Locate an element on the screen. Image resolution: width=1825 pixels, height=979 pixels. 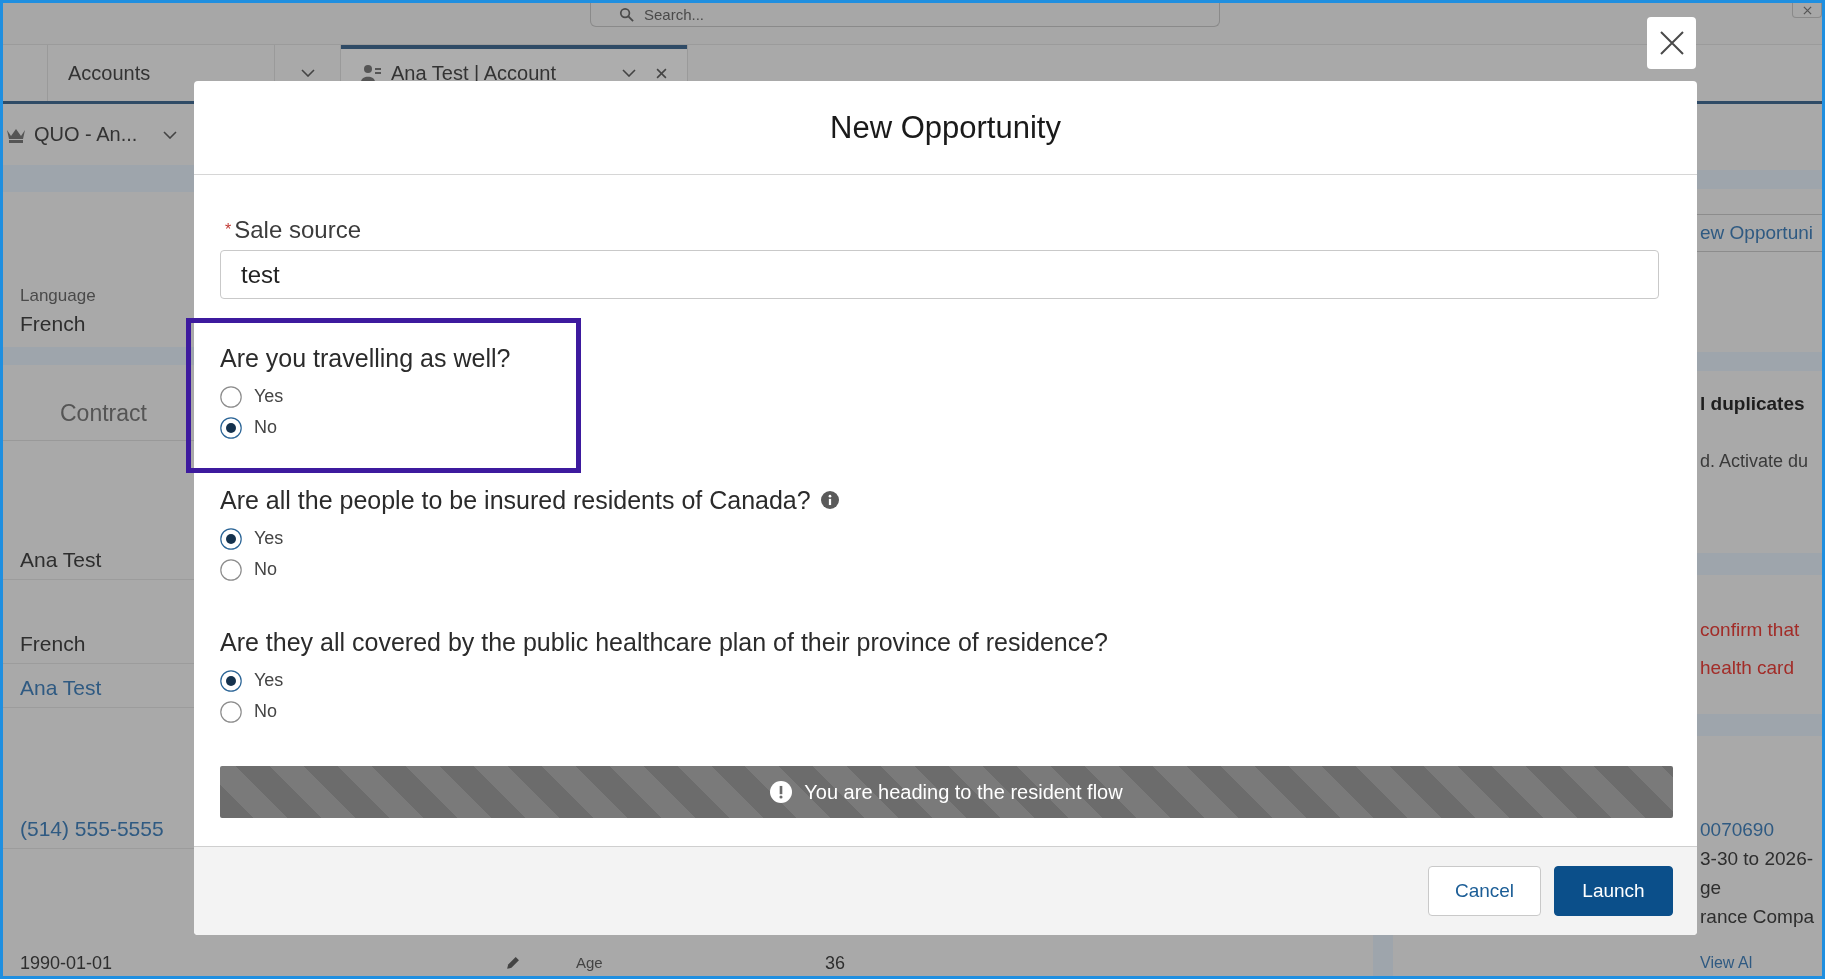
field-label: Sale source is located at coordinates (297, 230).